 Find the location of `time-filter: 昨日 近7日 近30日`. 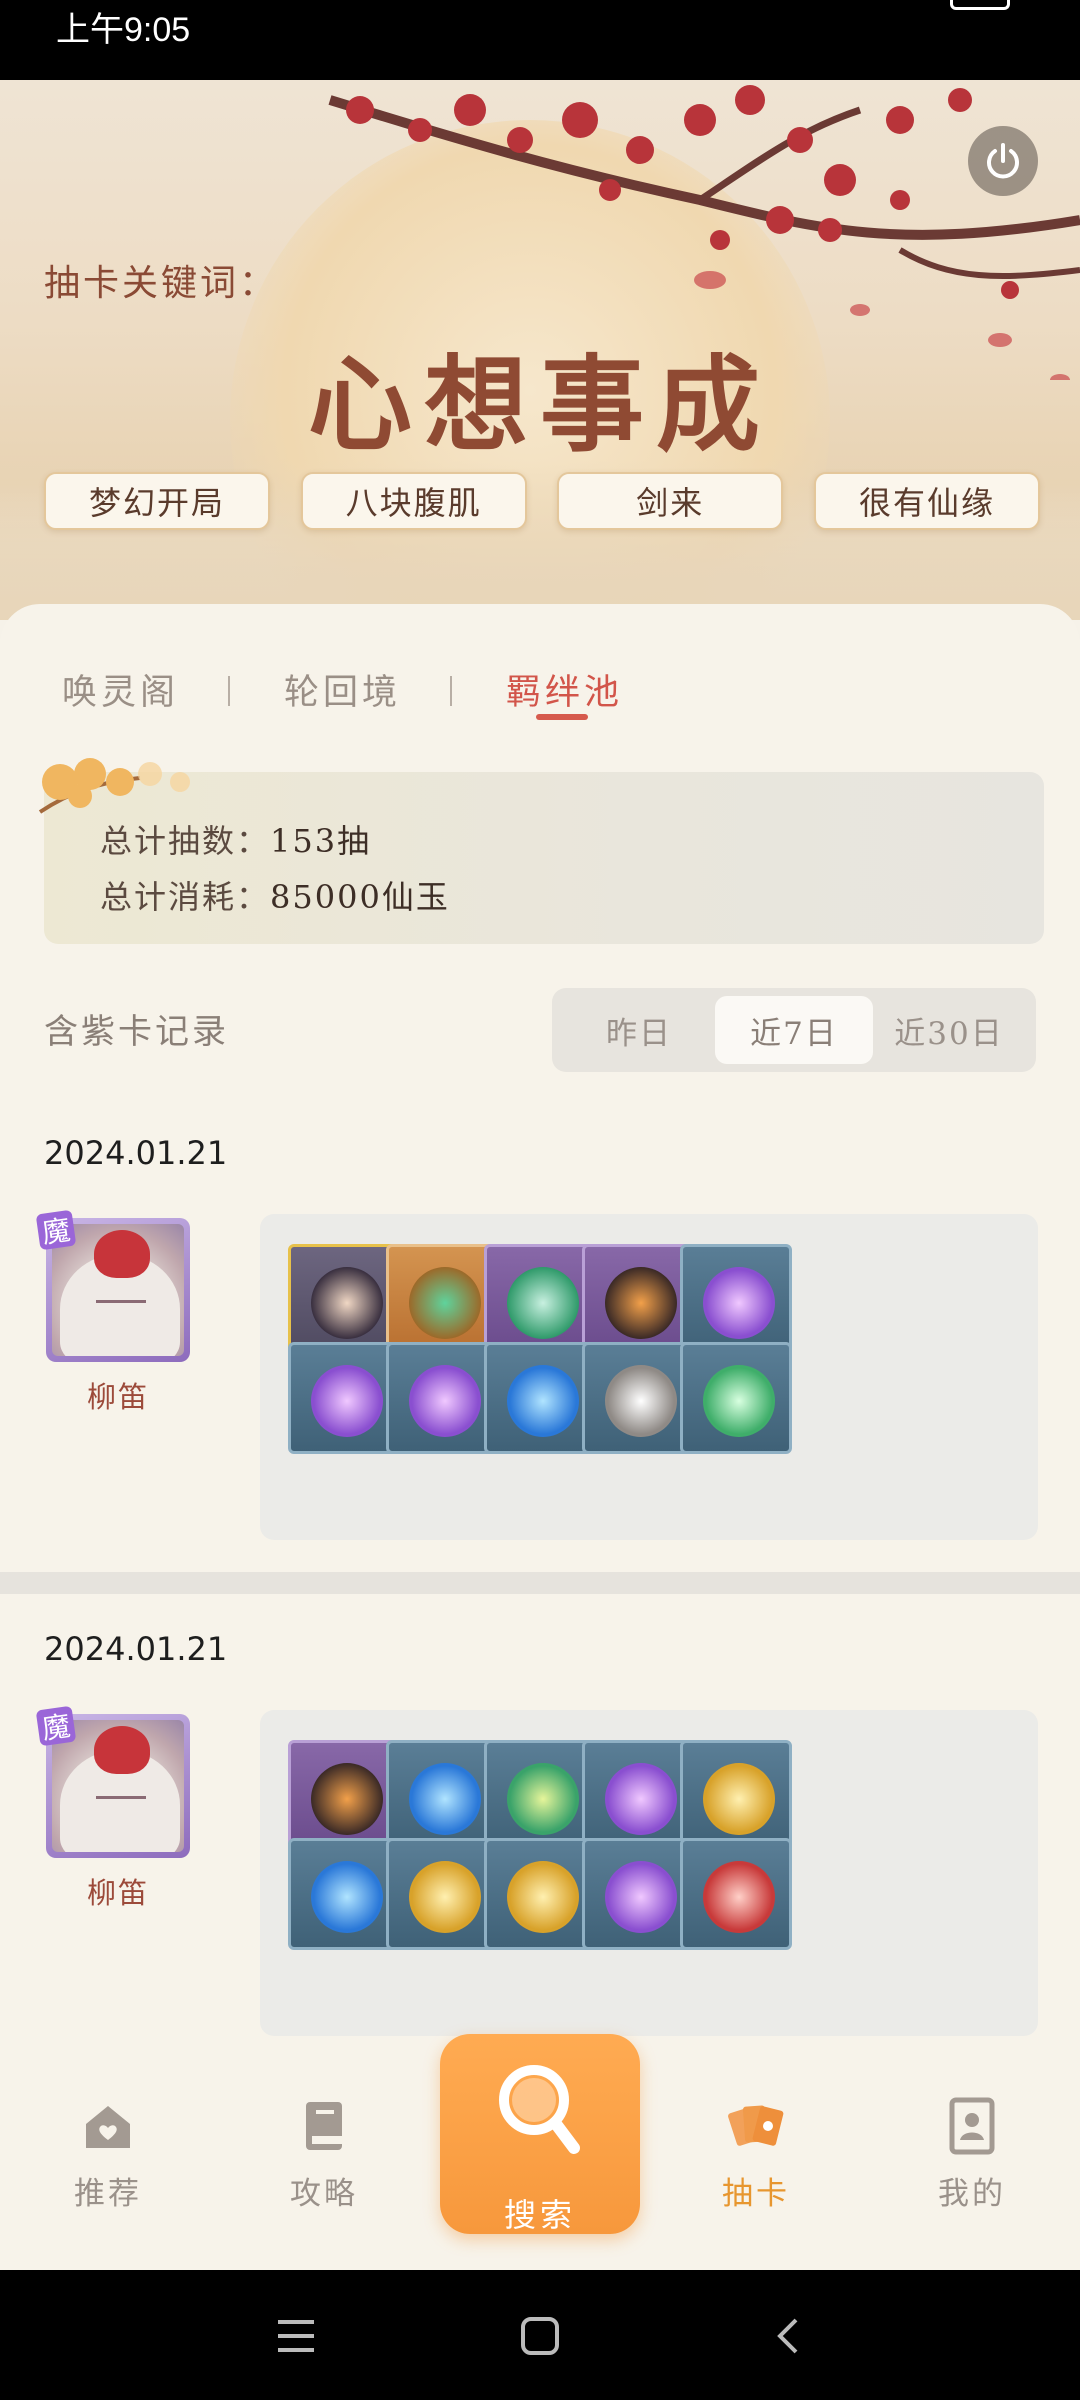

time-filter: 昨日 近7日 近30日 is located at coordinates (794, 1030).